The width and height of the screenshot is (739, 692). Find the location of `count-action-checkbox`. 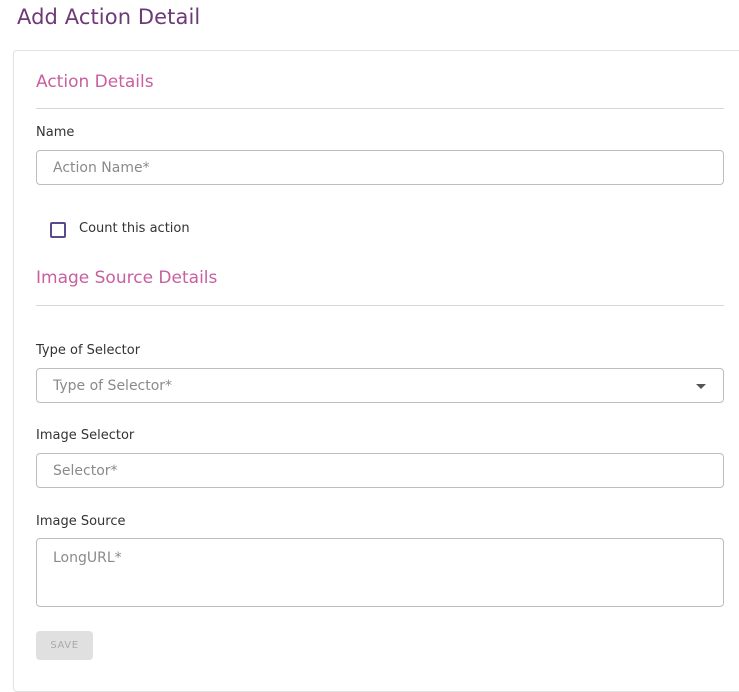

count-action-checkbox is located at coordinates (58, 230).